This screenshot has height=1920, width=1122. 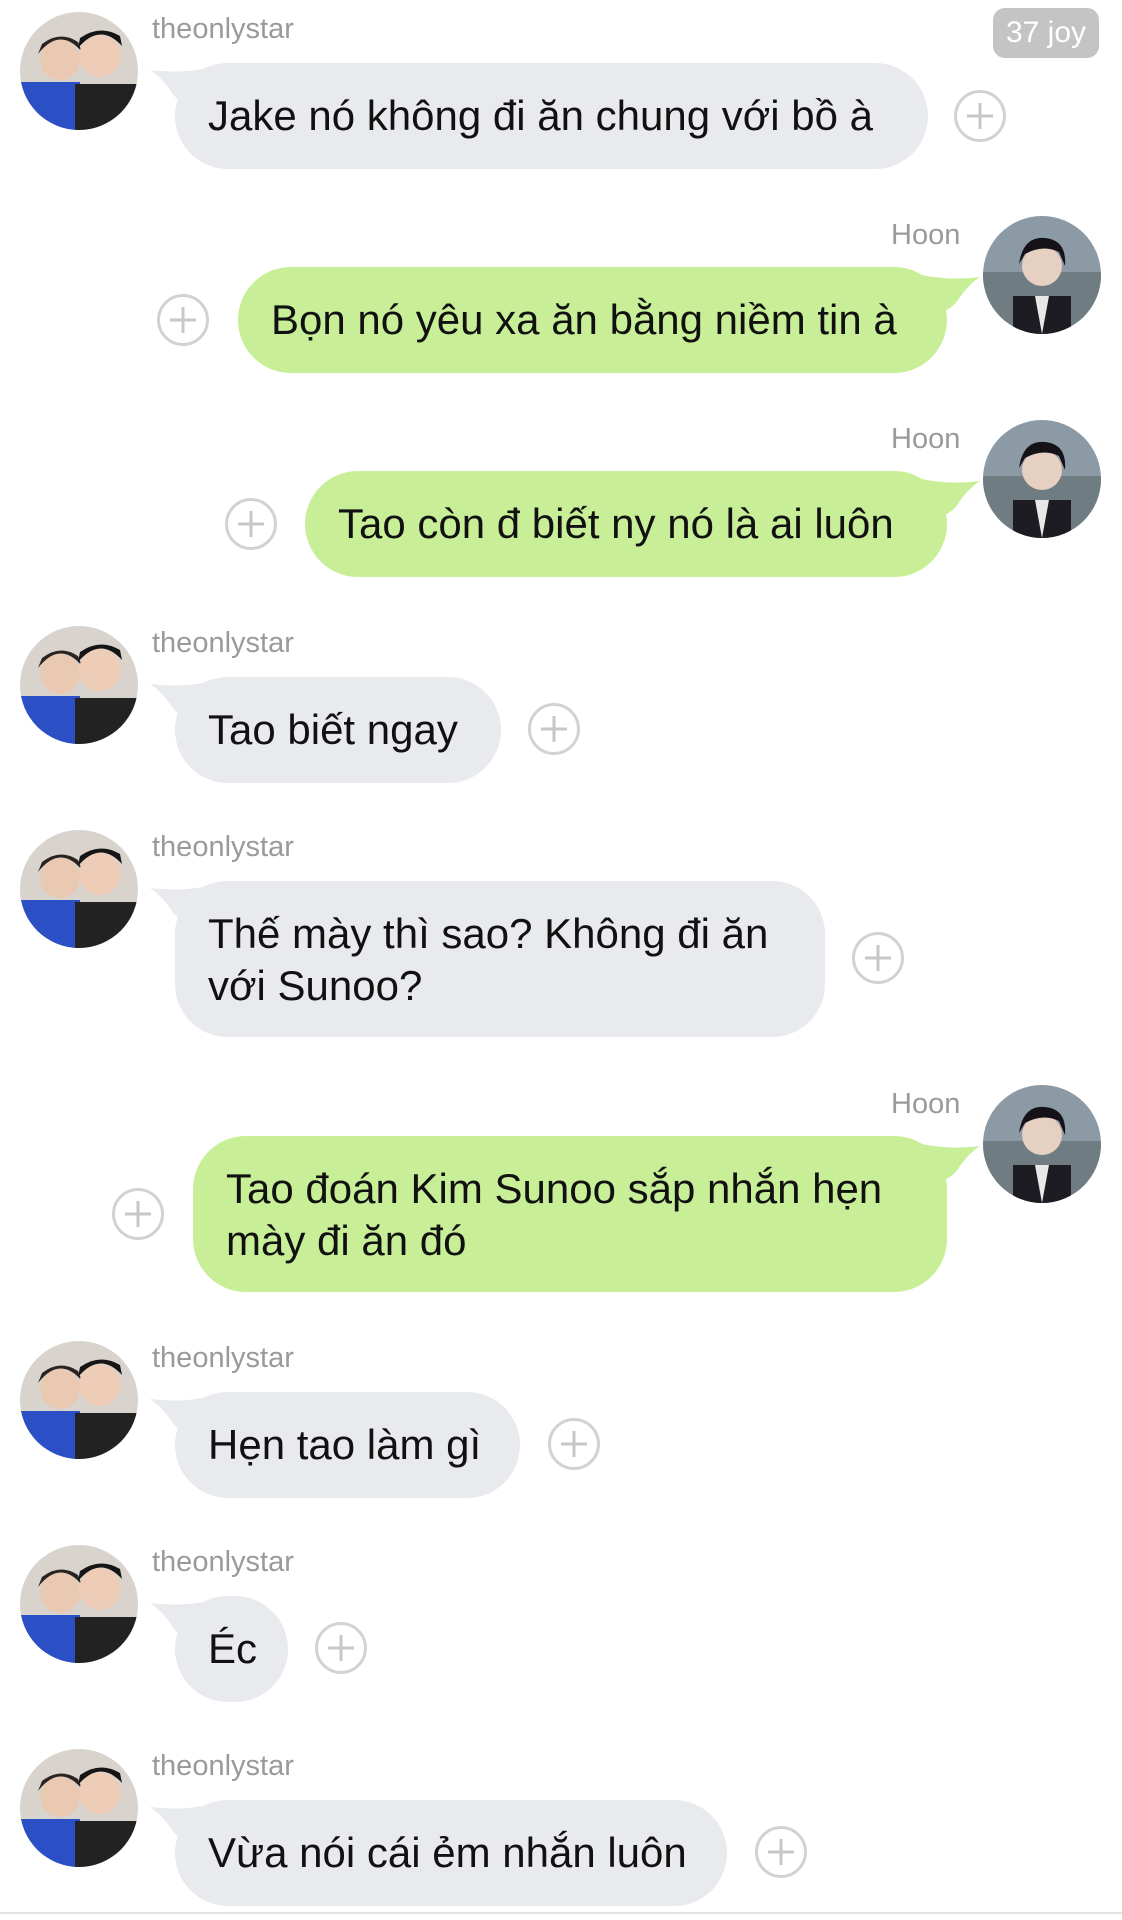 I want to click on message-text: Vừa nói cái ẻm nhắn luôn, so click(x=447, y=1852).